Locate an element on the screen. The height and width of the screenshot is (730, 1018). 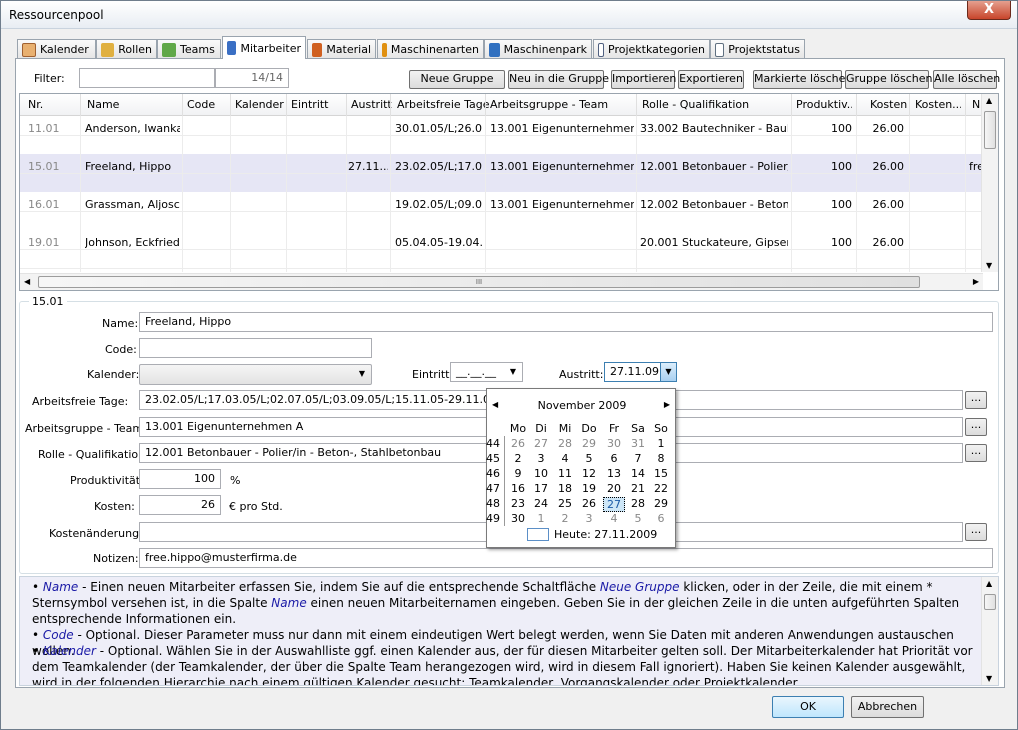
austritt-date-picker: 27.11.09 ▼ is located at coordinates (640, 372).